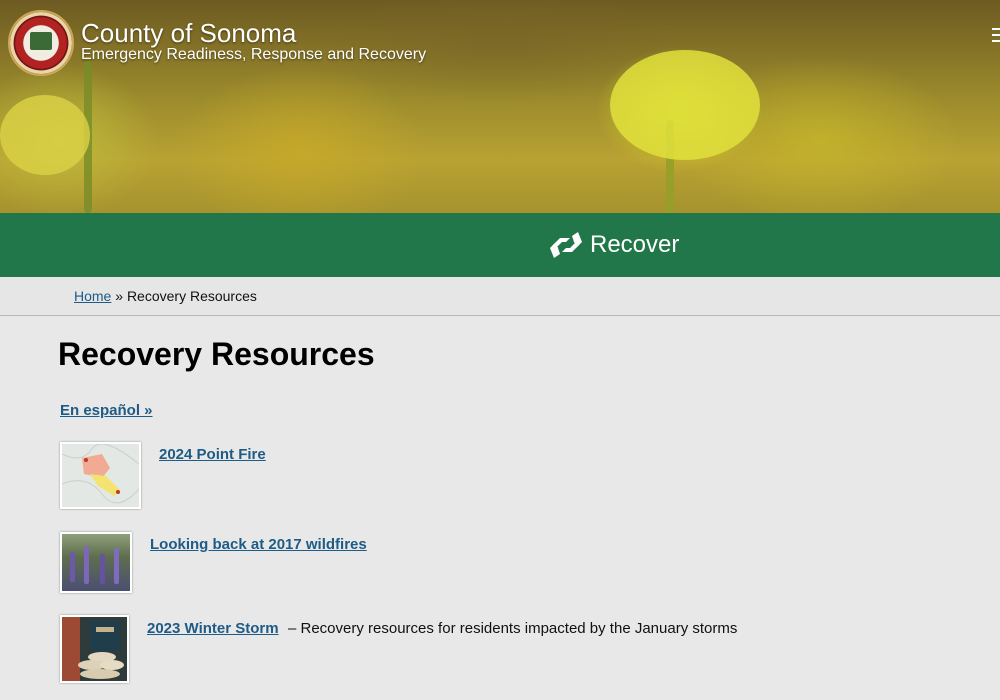 The image size is (1000, 700). What do you see at coordinates (500, 245) in the screenshot?
I see `phase-bar: Recover` at bounding box center [500, 245].